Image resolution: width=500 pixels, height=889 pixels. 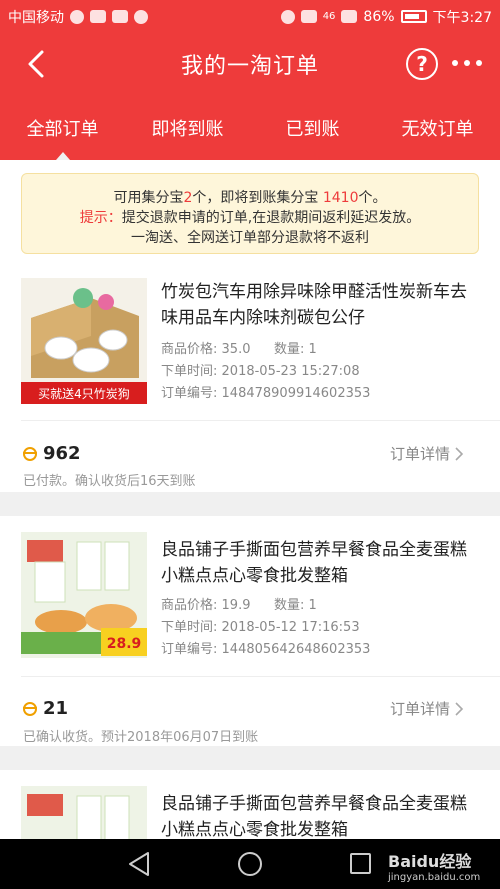 What do you see at coordinates (308, 16) in the screenshot?
I see `hd-icon` at bounding box center [308, 16].